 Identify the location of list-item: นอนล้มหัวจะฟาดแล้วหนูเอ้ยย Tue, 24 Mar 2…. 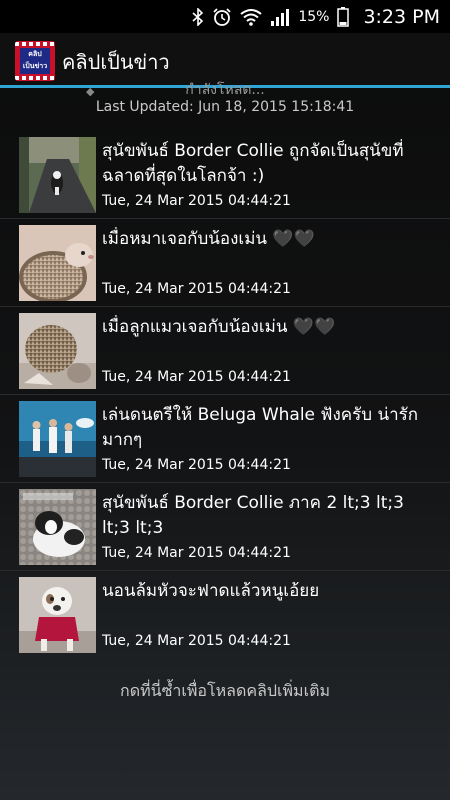
(225, 615).